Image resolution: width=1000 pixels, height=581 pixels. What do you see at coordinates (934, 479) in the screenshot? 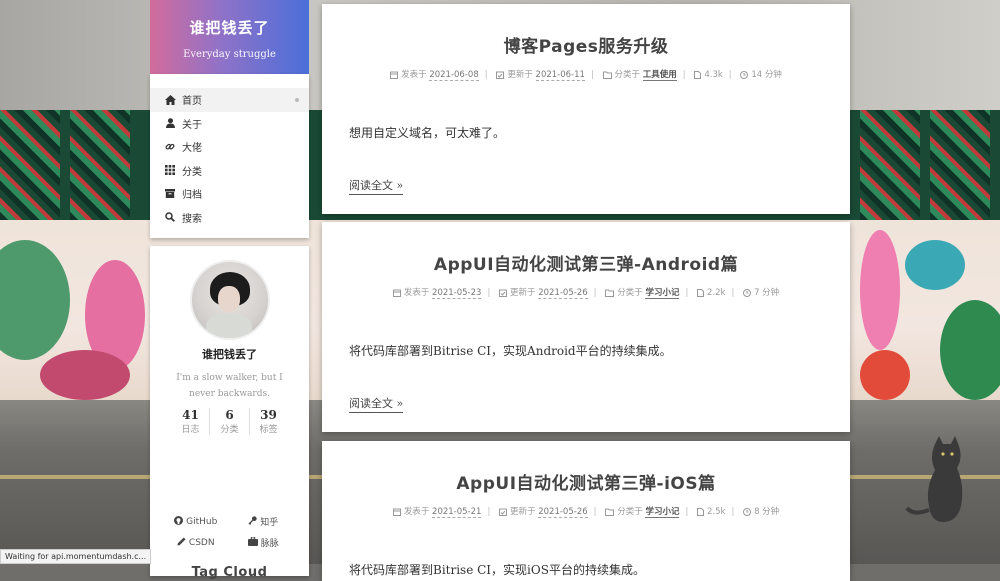
I see `cat-illustration-icon` at bounding box center [934, 479].